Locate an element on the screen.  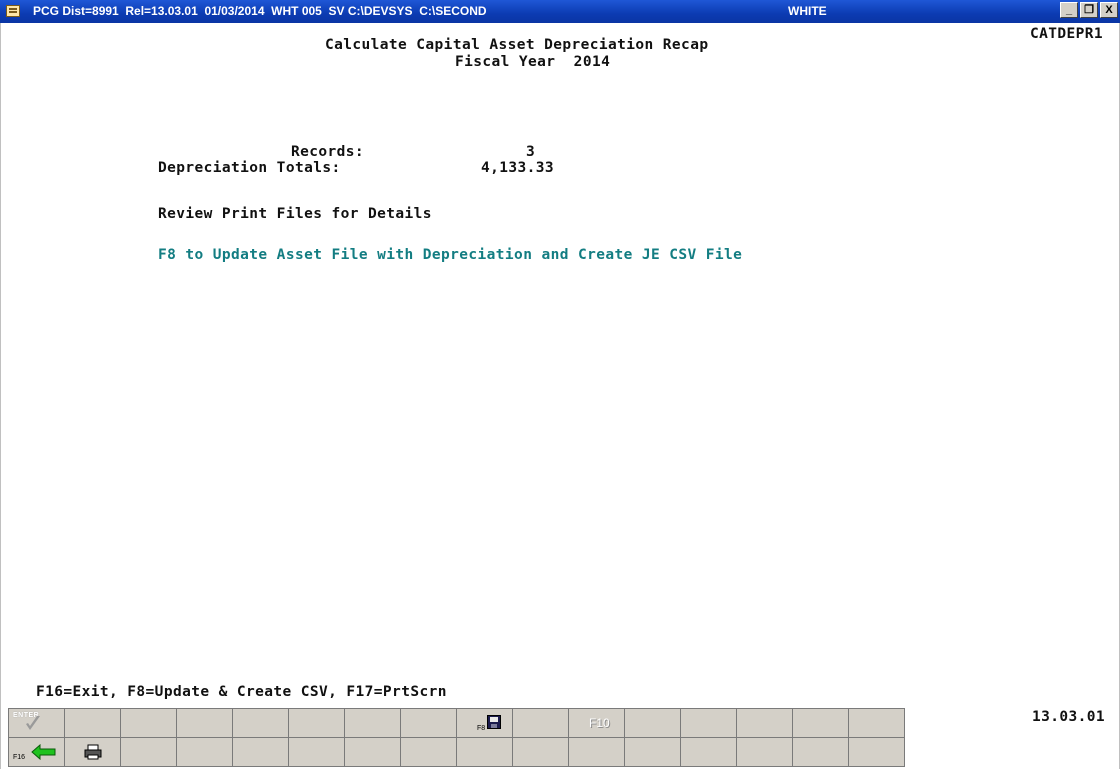
print-screen-button is located at coordinates (93, 752).